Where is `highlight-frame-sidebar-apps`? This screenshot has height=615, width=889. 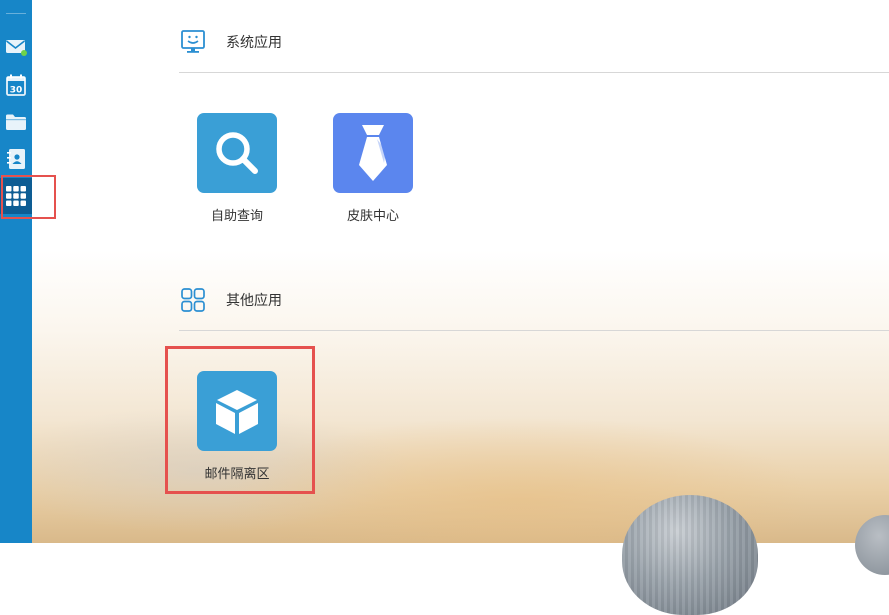
highlight-frame-sidebar-apps is located at coordinates (28, 197).